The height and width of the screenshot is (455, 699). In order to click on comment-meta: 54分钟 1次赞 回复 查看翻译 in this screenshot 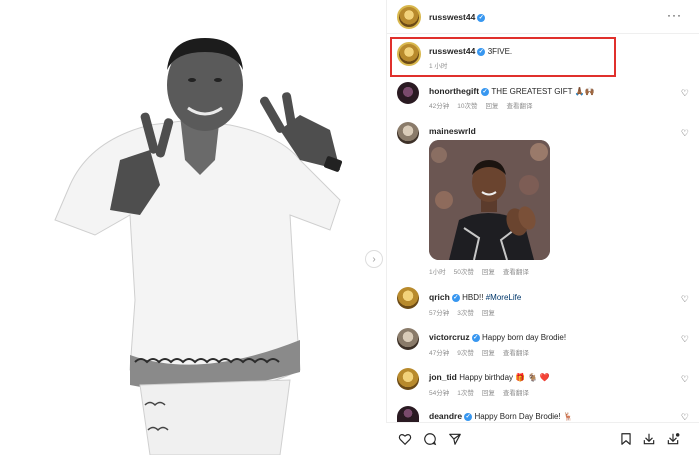, I will do `click(483, 392)`.